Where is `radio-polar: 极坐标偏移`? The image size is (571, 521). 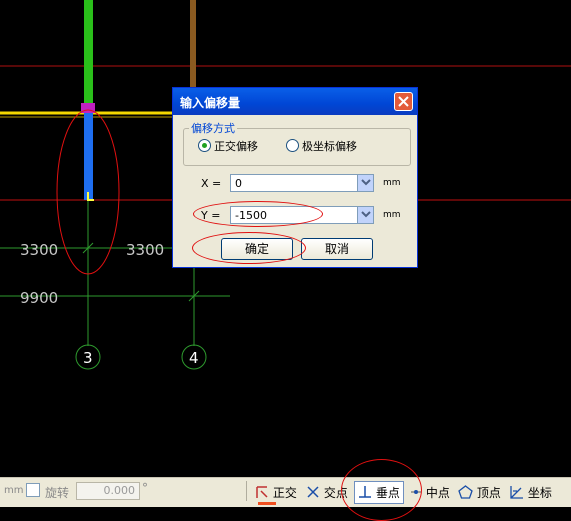 radio-polar: 极坐标偏移 is located at coordinates (321, 146).